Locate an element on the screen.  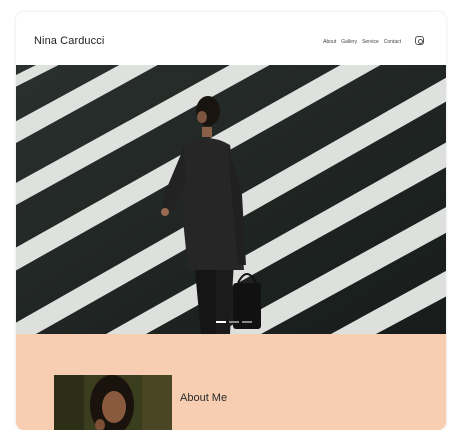
instagram-icon is located at coordinates (419, 40).